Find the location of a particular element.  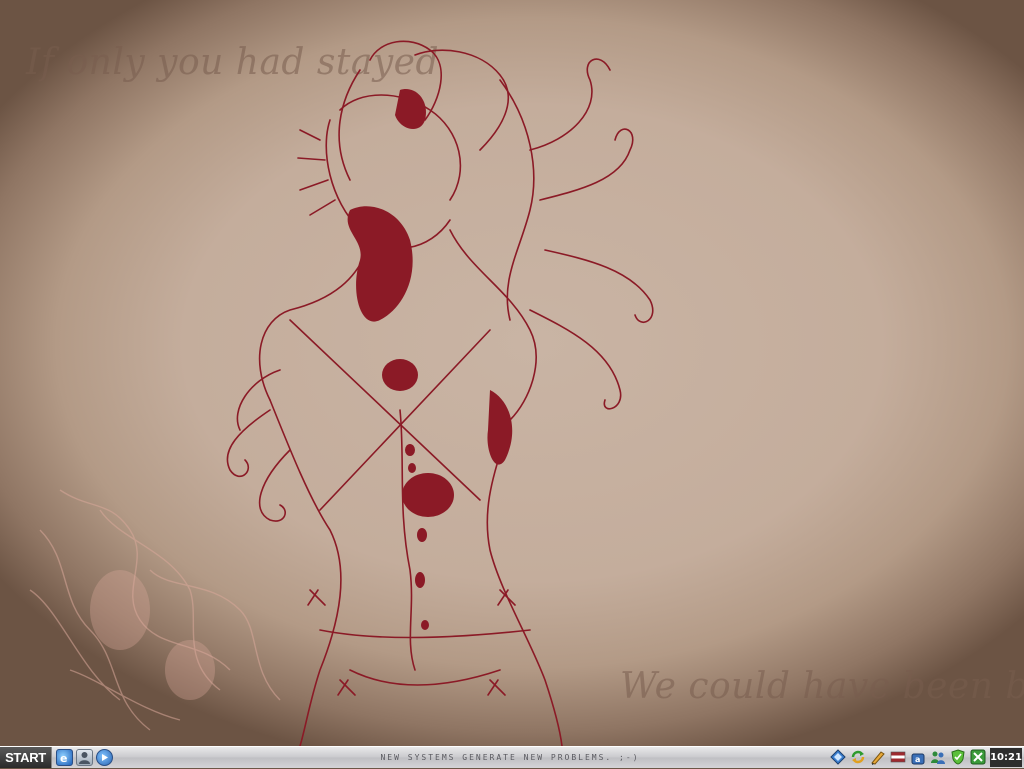

refresh-arrows-icon is located at coordinates (858, 757).